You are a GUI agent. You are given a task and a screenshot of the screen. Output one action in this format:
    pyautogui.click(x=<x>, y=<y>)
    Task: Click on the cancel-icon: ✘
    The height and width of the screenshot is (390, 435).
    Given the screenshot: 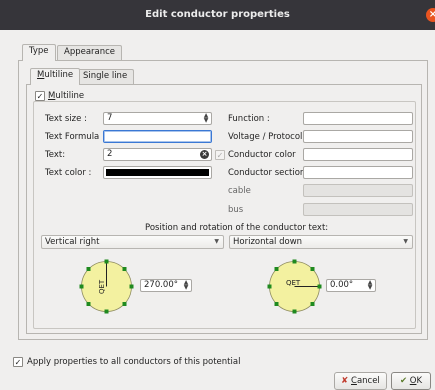 What is the action you would take?
    pyautogui.click(x=345, y=381)
    